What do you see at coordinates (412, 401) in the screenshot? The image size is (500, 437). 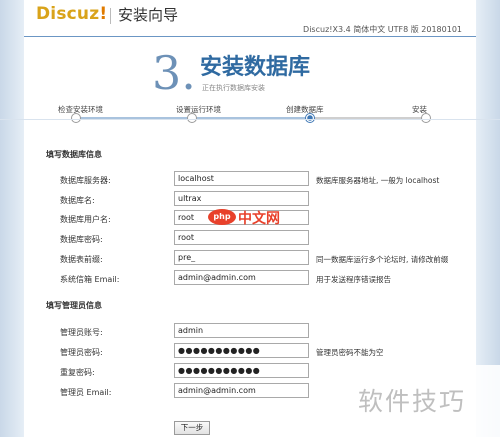 I see `corner-watermark-text: 软件技巧` at bounding box center [412, 401].